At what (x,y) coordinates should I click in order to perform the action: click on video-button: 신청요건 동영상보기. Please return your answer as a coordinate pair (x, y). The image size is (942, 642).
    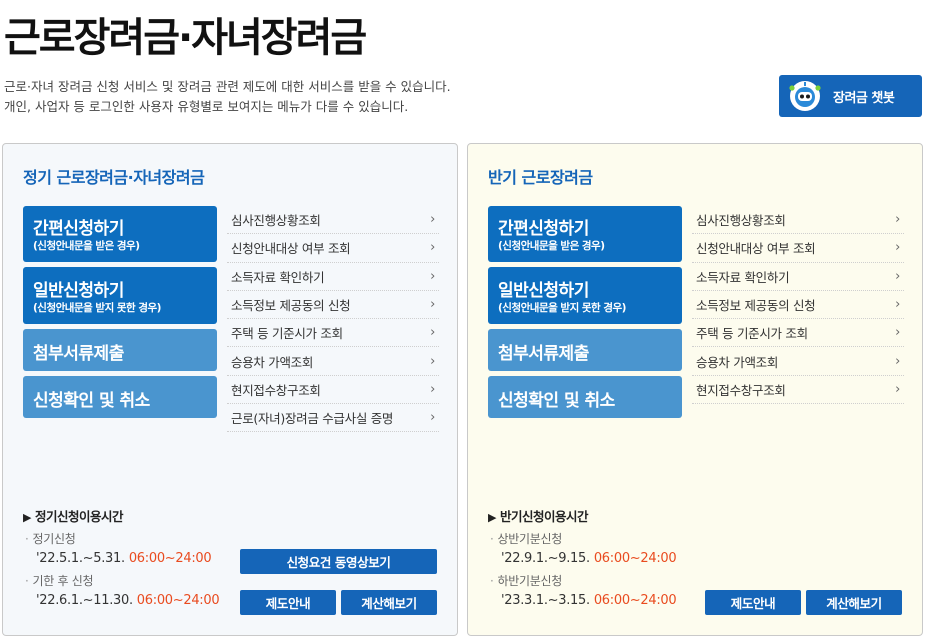
    Looking at the image, I should click on (338, 561).